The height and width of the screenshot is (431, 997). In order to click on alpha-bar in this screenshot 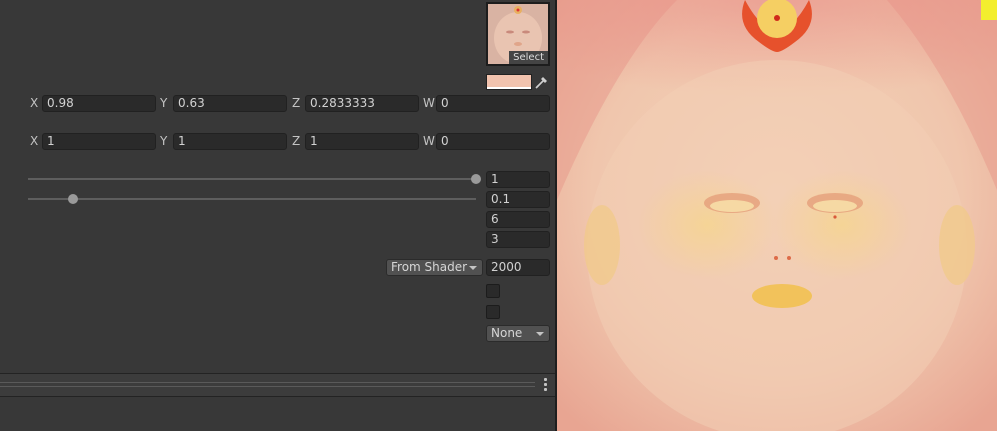, I will do `click(509, 88)`.